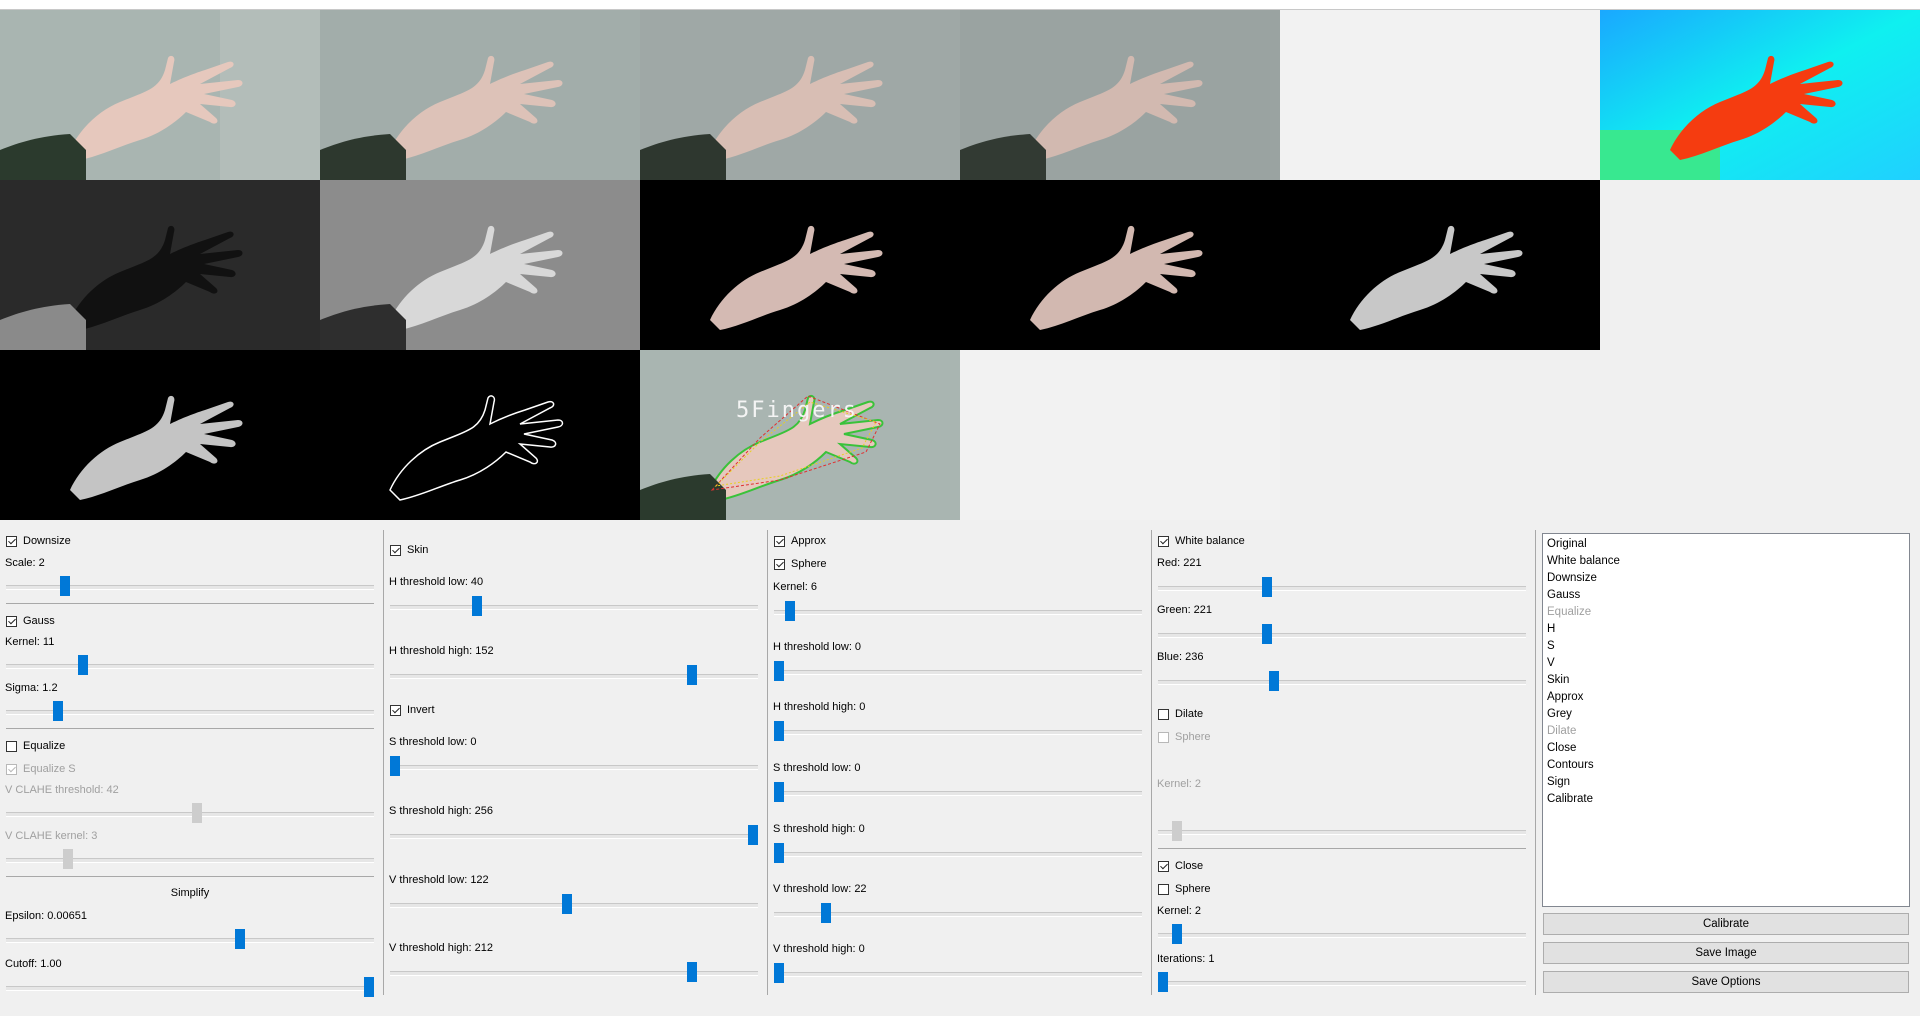  I want to click on skin-v-low-slider, so click(574, 904).